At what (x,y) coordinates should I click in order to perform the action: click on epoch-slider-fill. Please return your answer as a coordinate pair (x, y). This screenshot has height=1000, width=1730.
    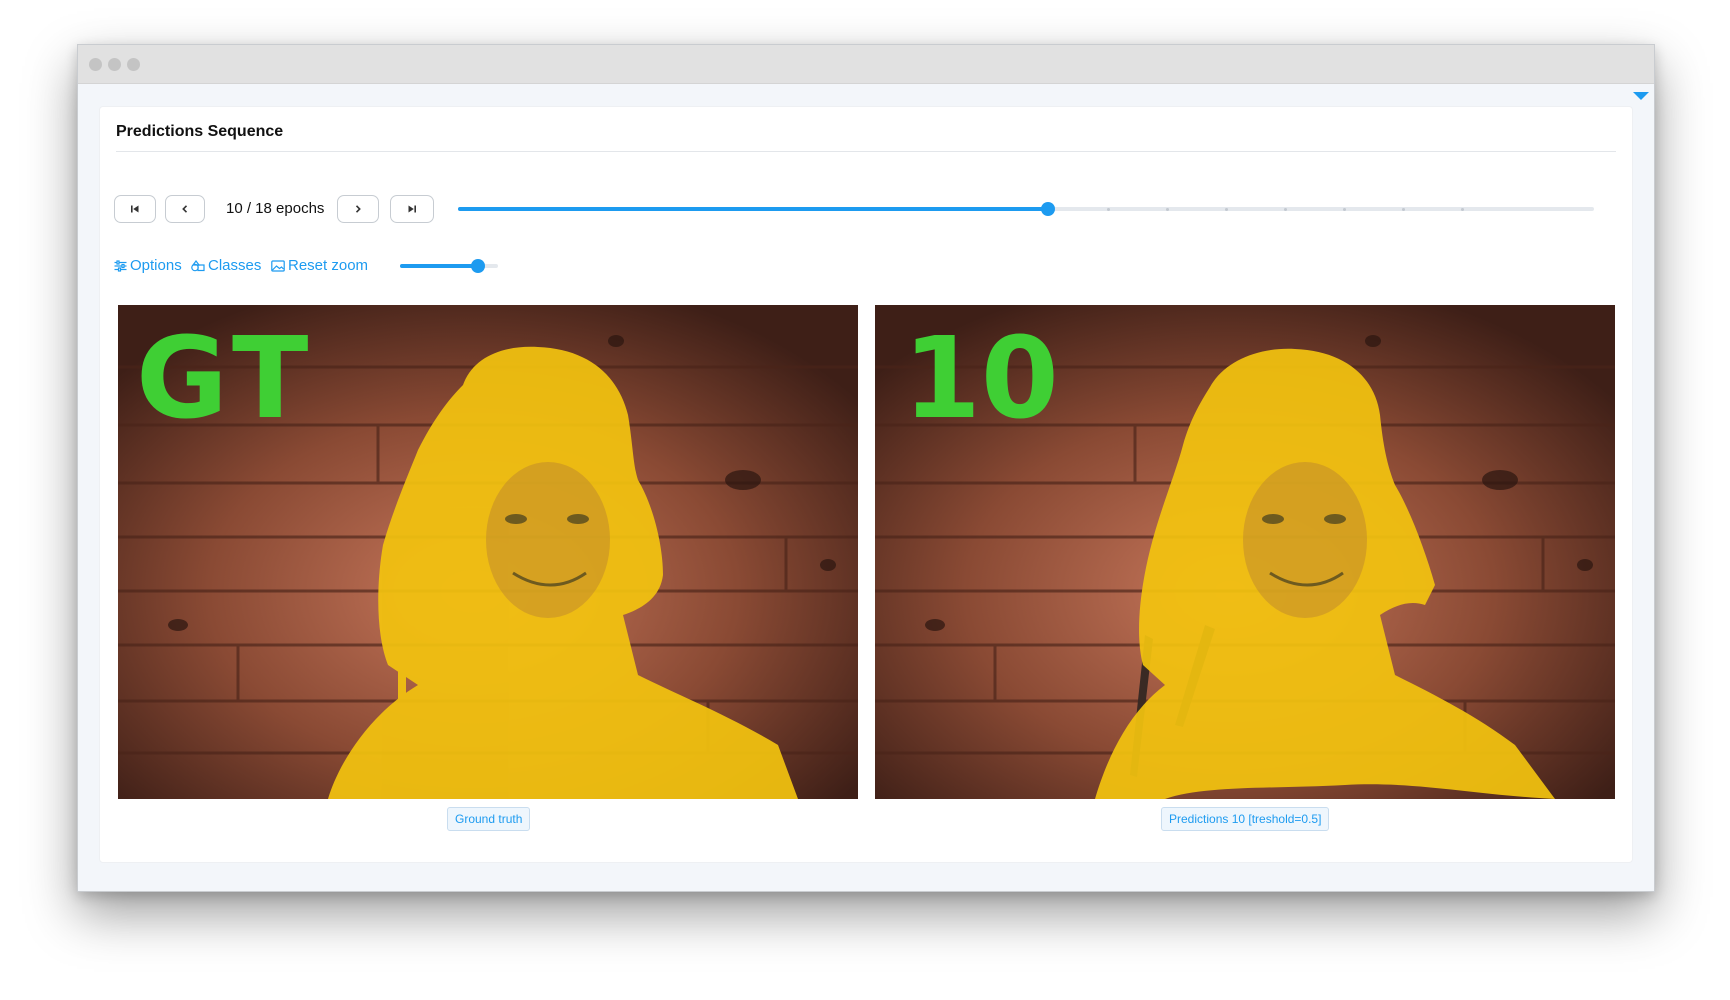
    Looking at the image, I should click on (753, 209).